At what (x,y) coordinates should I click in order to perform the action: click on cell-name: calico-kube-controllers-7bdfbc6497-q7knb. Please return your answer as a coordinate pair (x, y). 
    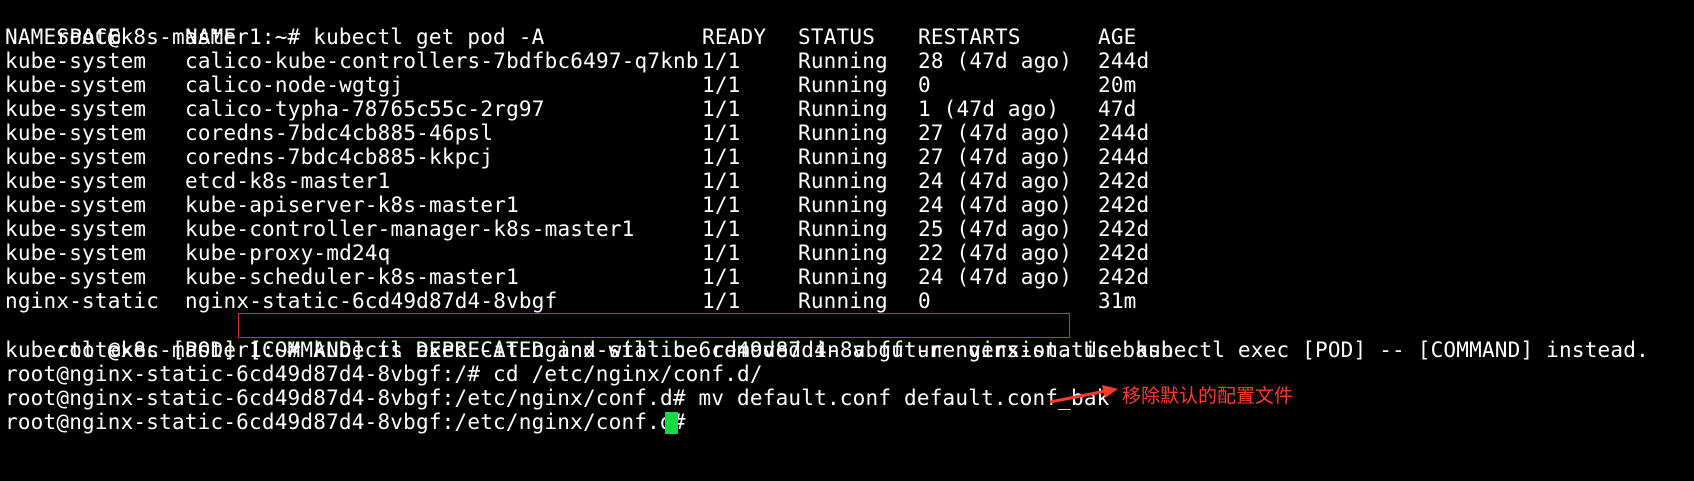
    Looking at the image, I should click on (442, 61).